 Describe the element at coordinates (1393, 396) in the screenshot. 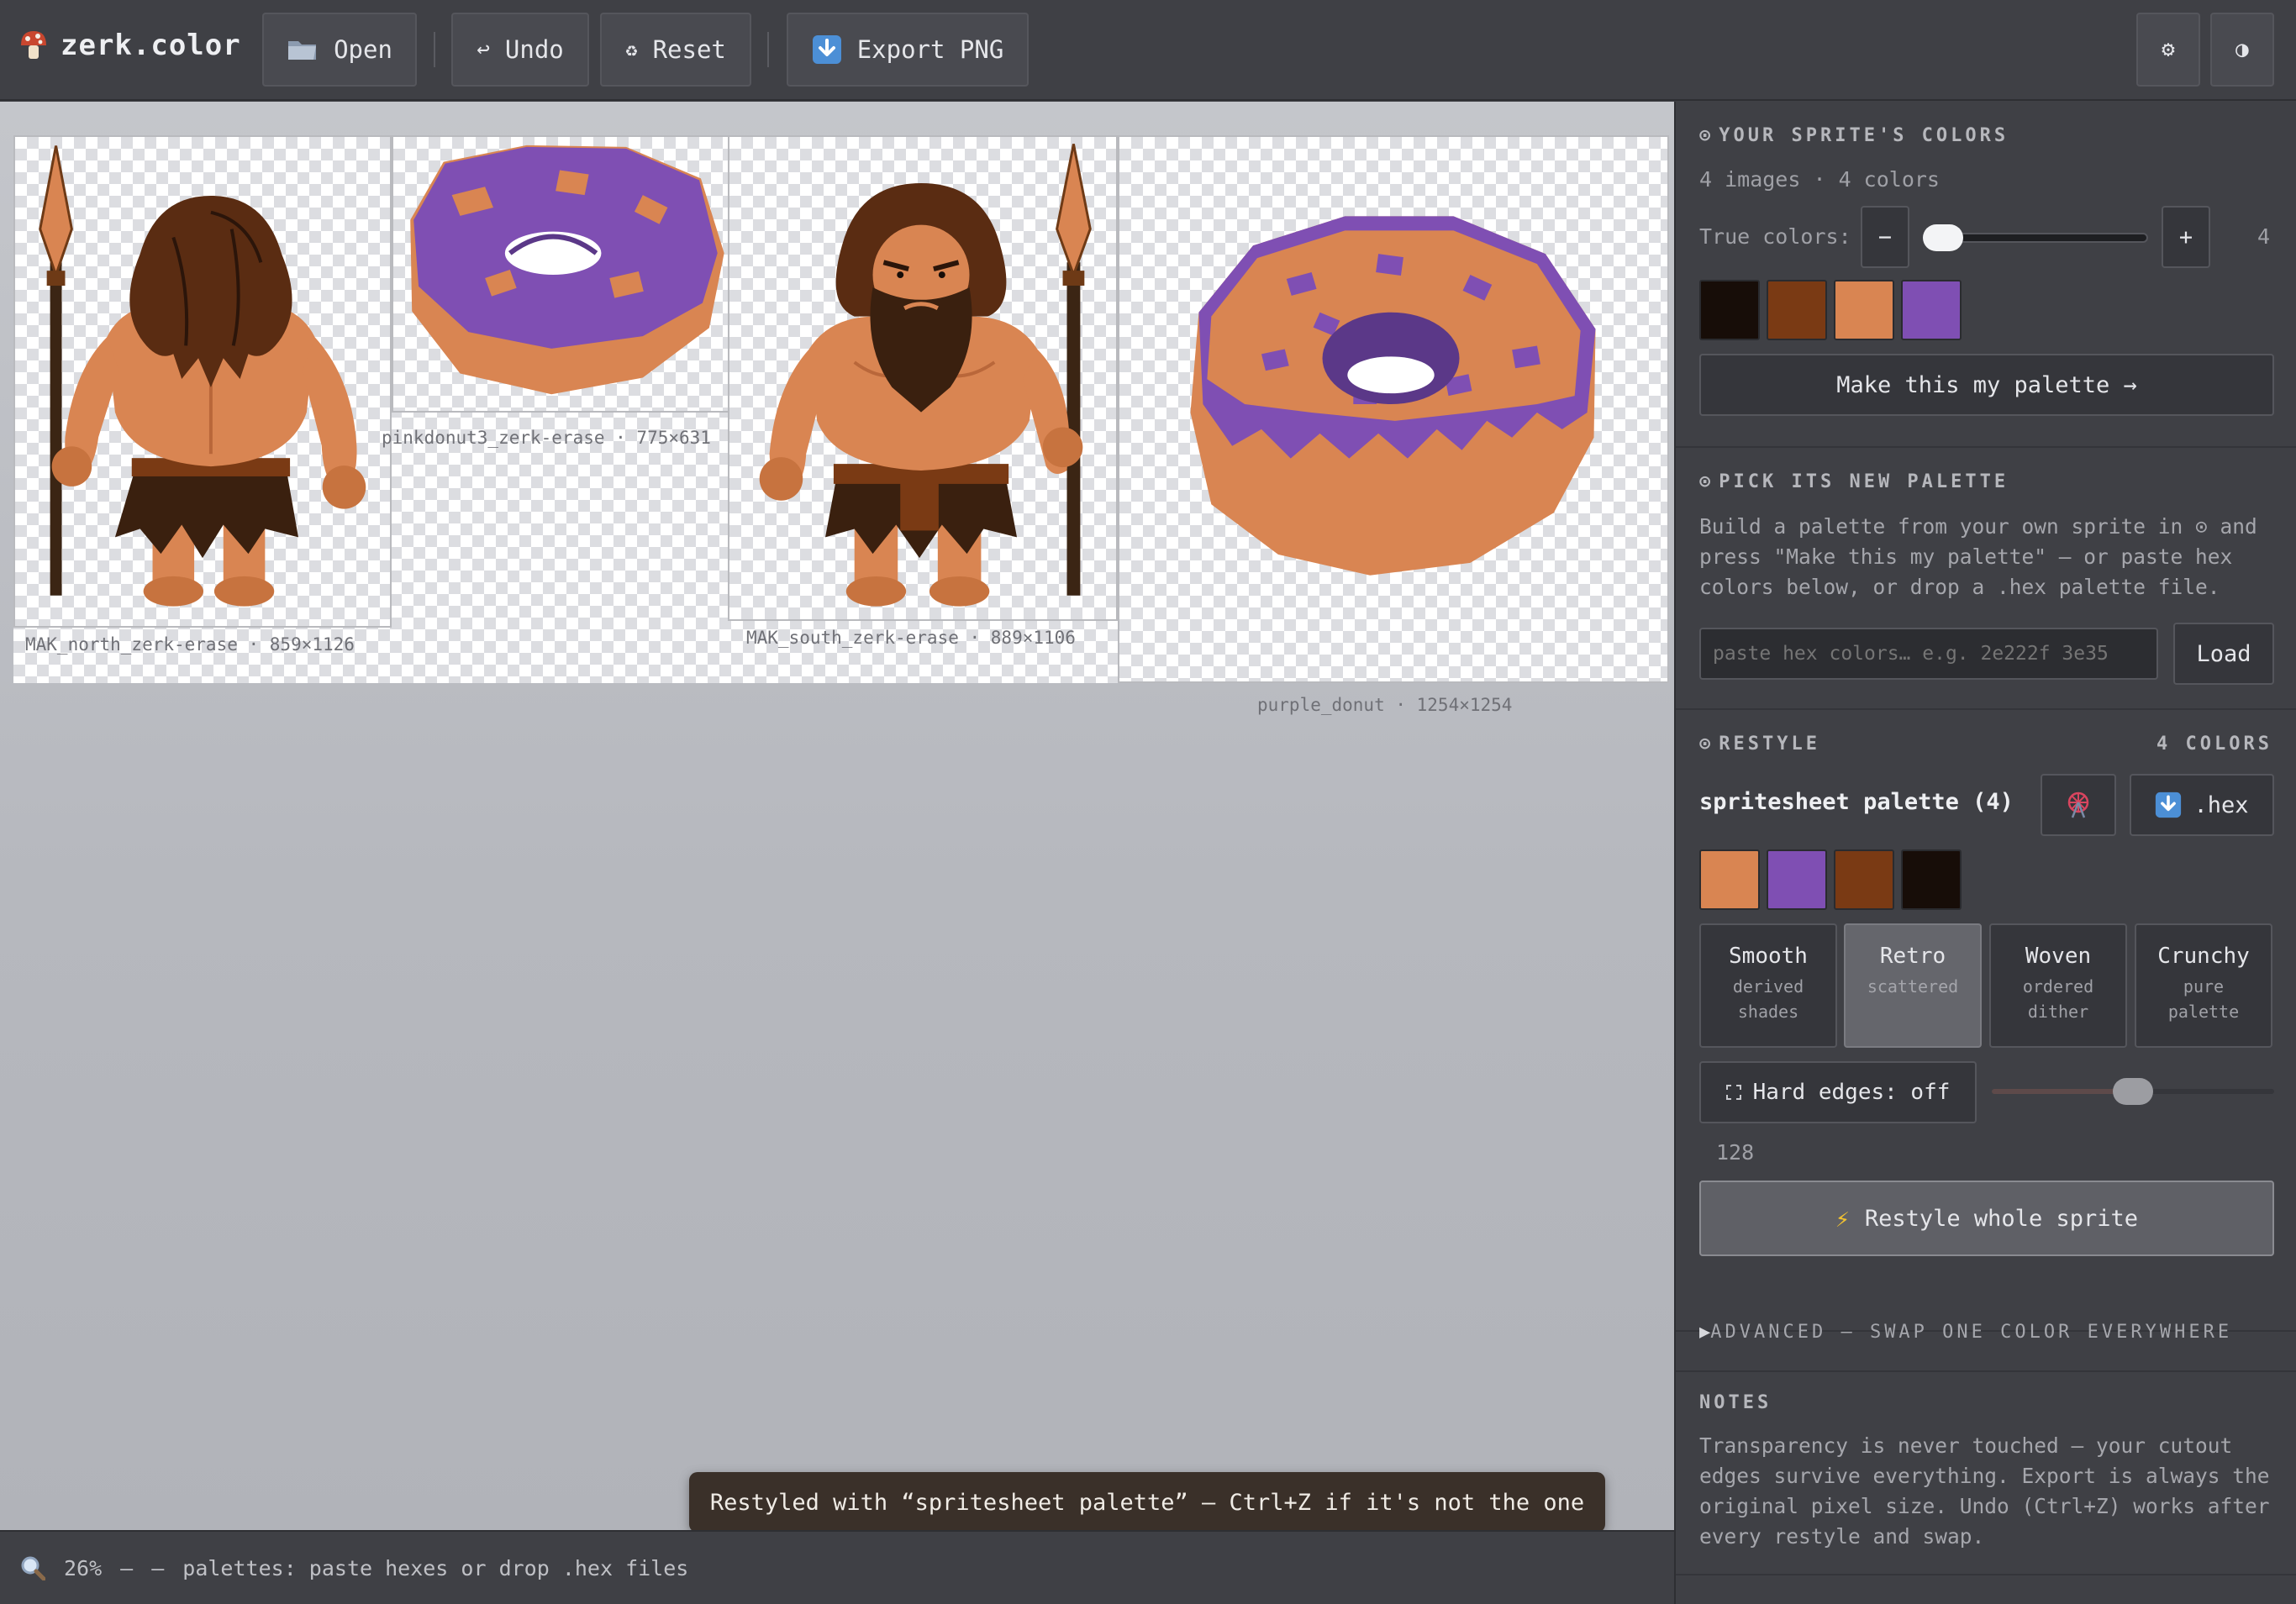

I see `donut-large-image` at that location.